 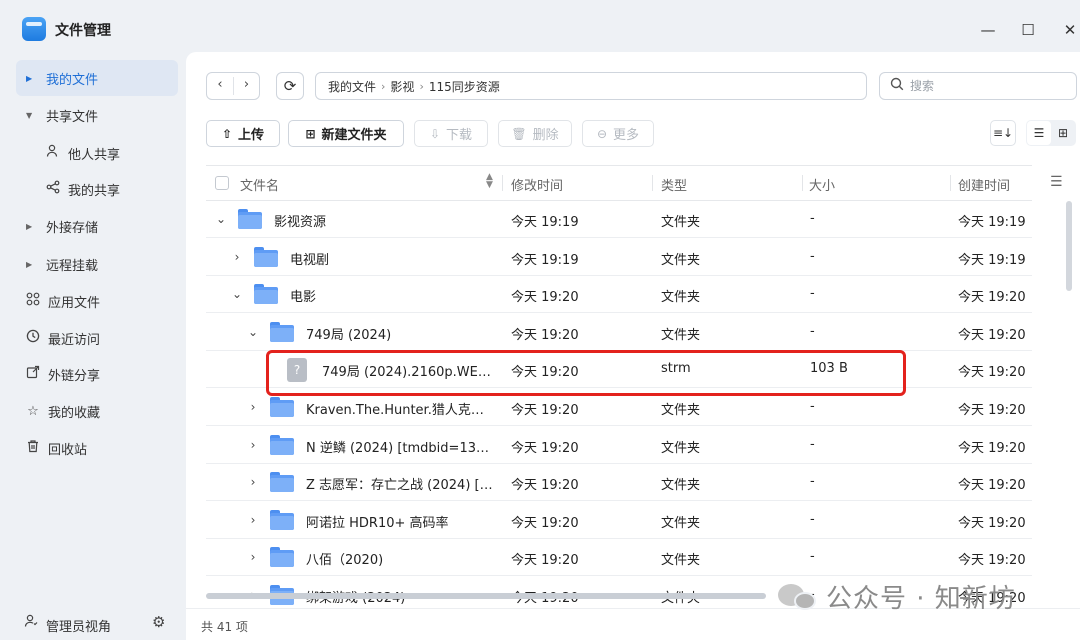 What do you see at coordinates (78, 625) in the screenshot?
I see `admin-view-label: 管理员视角` at bounding box center [78, 625].